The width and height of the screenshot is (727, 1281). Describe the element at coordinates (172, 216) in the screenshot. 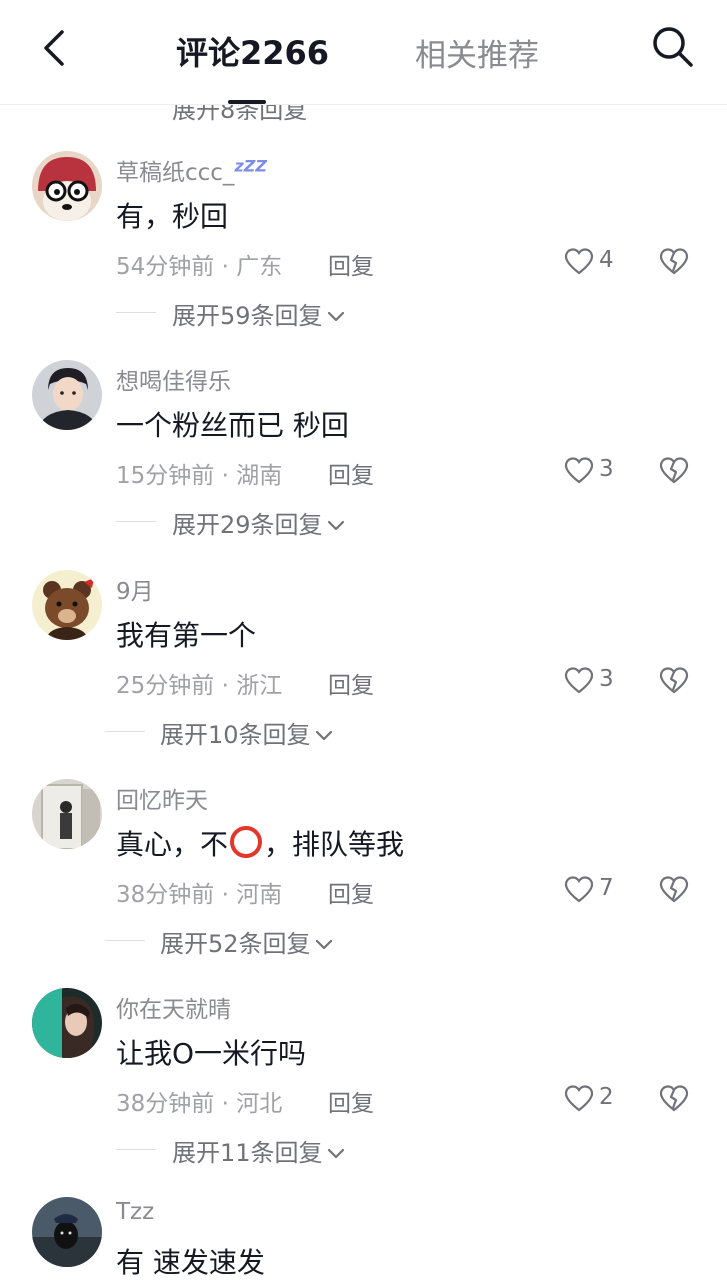

I see `comment-text: 有，秒回` at that location.